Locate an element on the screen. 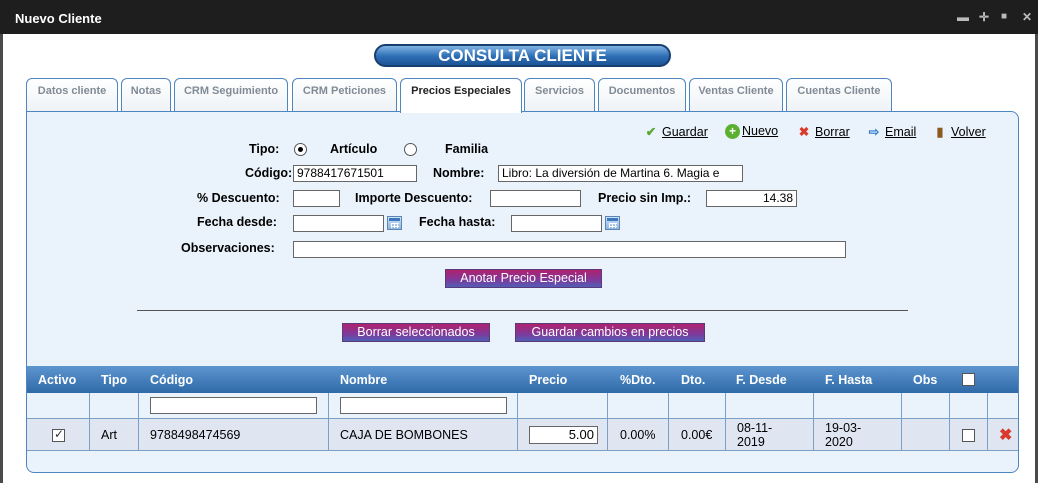 The image size is (1038, 483). exit-door-icon: ▮ is located at coordinates (940, 132).